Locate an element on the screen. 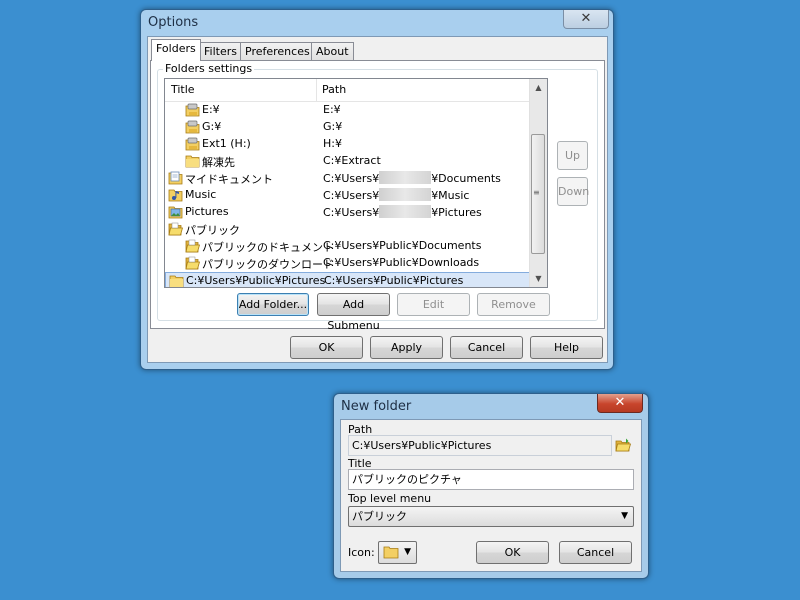 This screenshot has width=800, height=600. scroll-up-arrow-icon: ▲ is located at coordinates (538, 87).